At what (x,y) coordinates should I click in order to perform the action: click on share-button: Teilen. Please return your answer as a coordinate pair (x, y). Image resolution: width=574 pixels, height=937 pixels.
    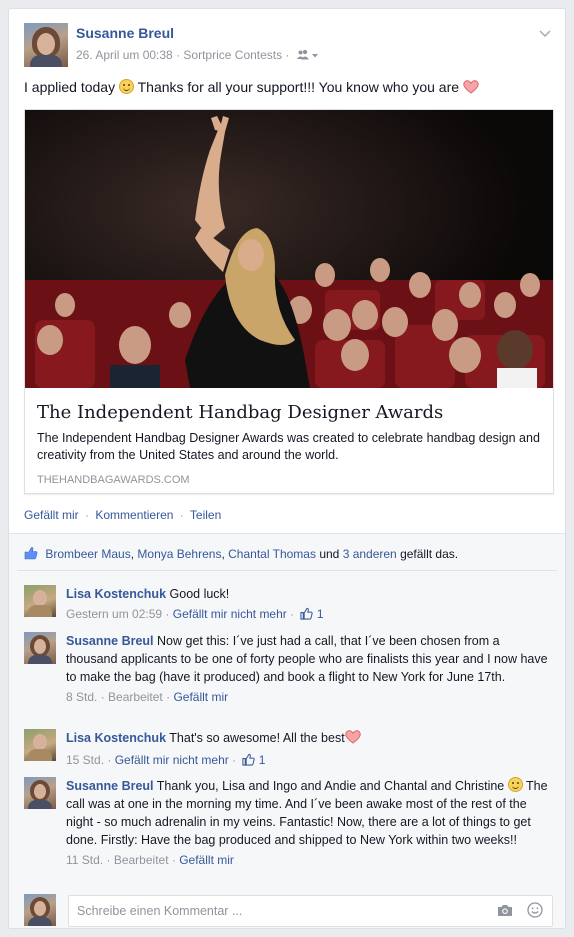
    Looking at the image, I should click on (205, 515).